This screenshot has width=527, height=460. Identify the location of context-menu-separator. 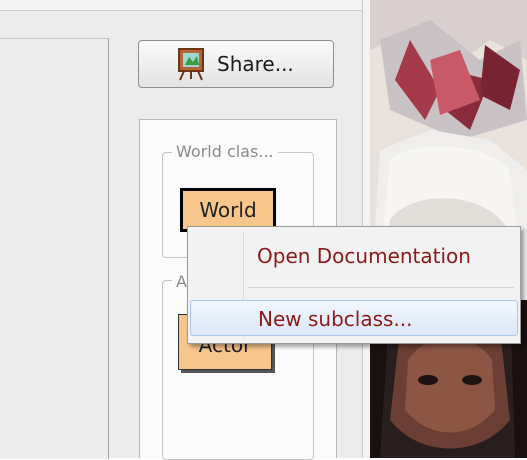
(381, 287).